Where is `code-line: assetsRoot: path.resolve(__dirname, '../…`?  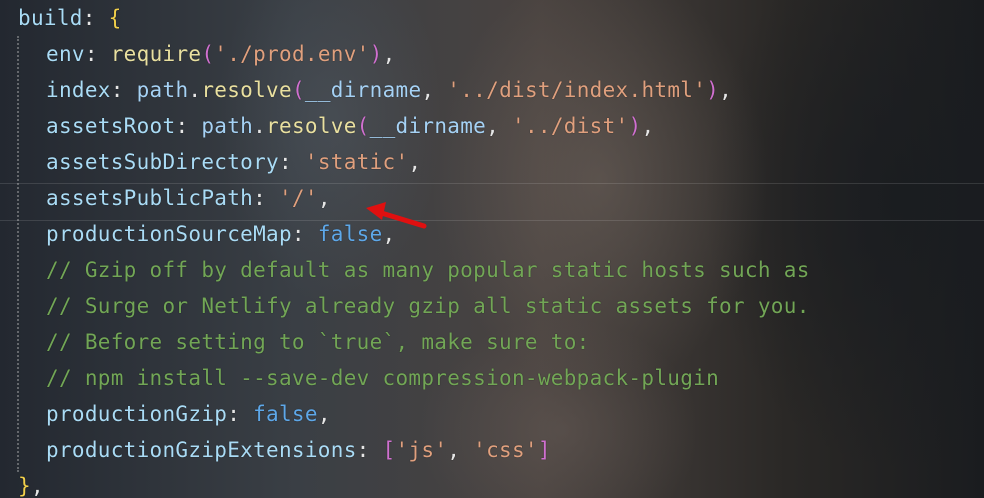
code-line: assetsRoot: path.resolve(__dirname, '../… is located at coordinates (327, 126).